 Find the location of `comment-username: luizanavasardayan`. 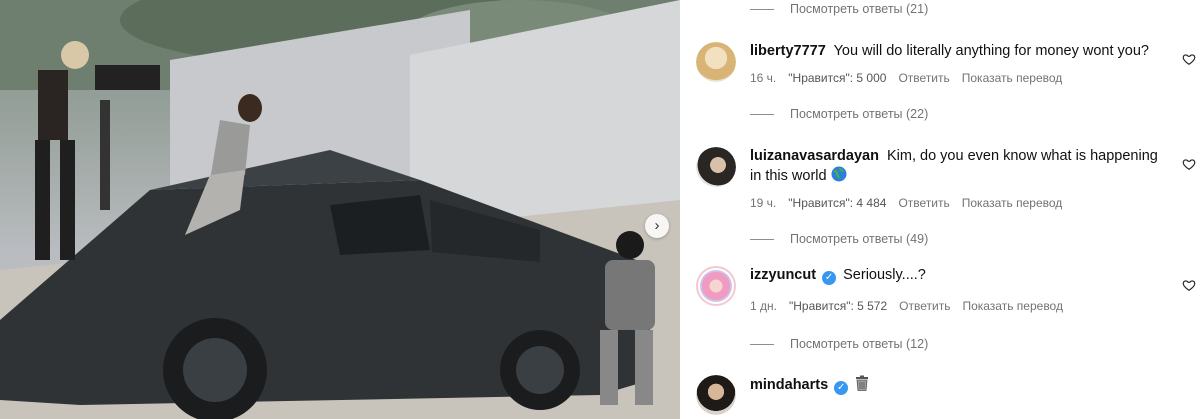

comment-username: luizanavasardayan is located at coordinates (814, 156).